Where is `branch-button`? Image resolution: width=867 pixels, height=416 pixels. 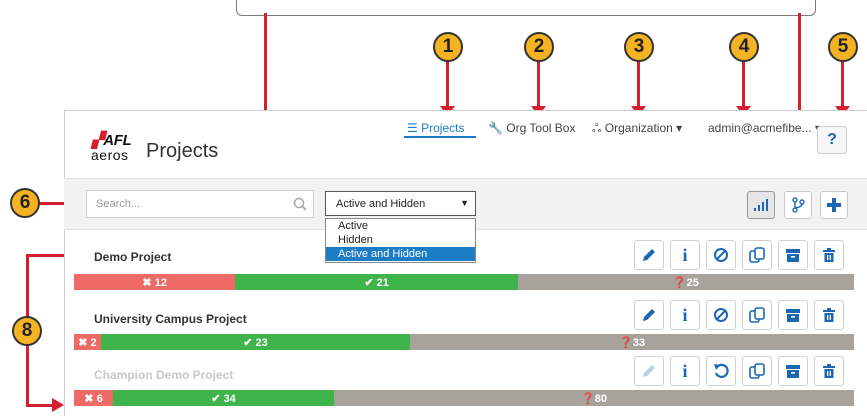
branch-button is located at coordinates (798, 205).